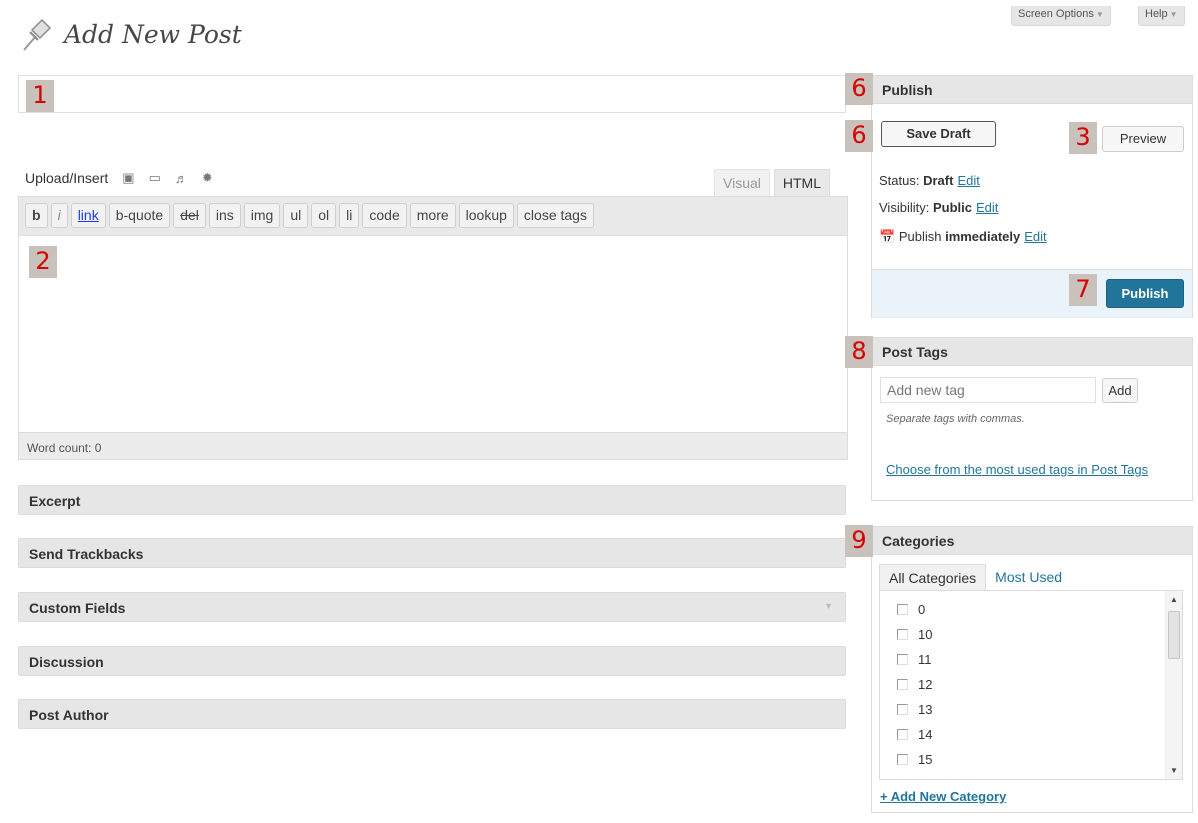 The image size is (1198, 823). I want to click on category-tabs: All Categories Most Used, so click(975, 577).